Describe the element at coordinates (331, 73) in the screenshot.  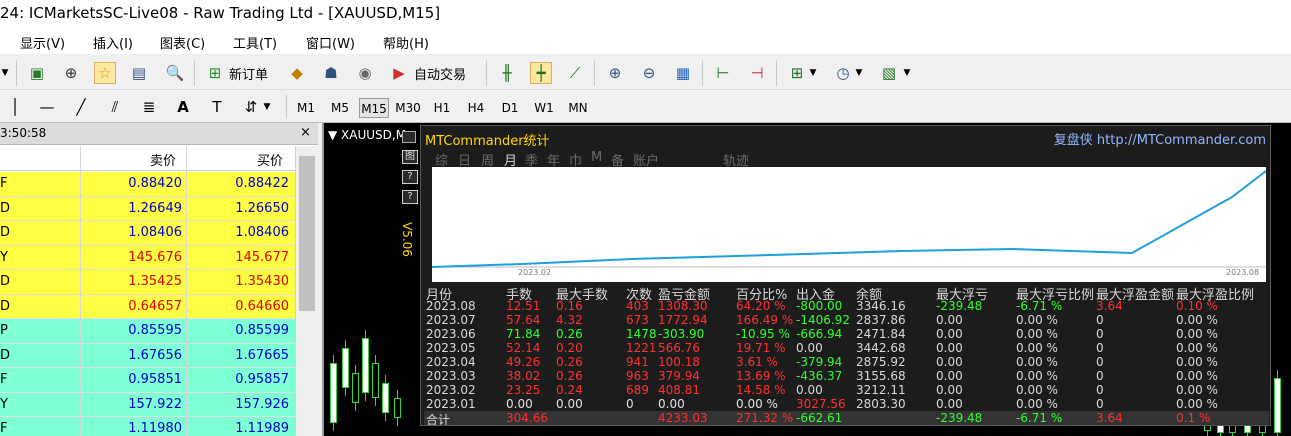
I see `community-icon: ☗` at that location.